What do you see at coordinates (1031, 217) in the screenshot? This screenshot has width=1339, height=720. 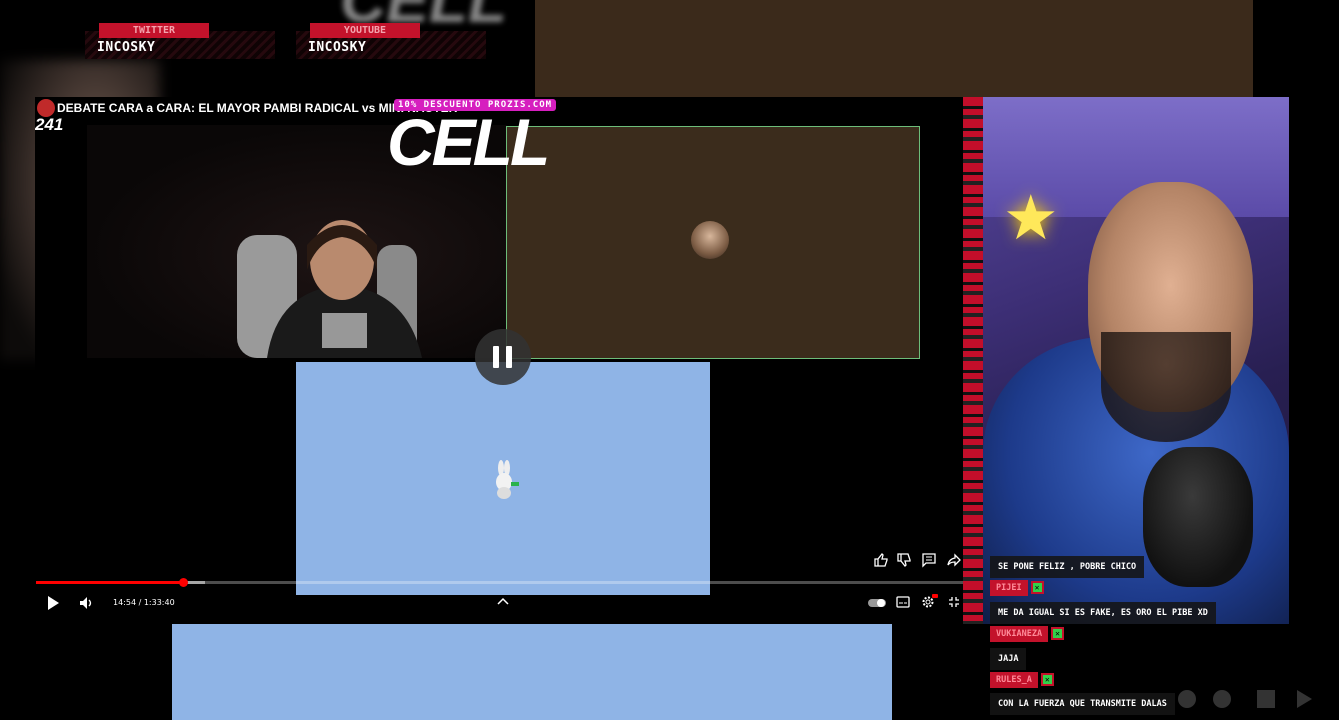 I see `star-lamp-icon: ★` at bounding box center [1031, 217].